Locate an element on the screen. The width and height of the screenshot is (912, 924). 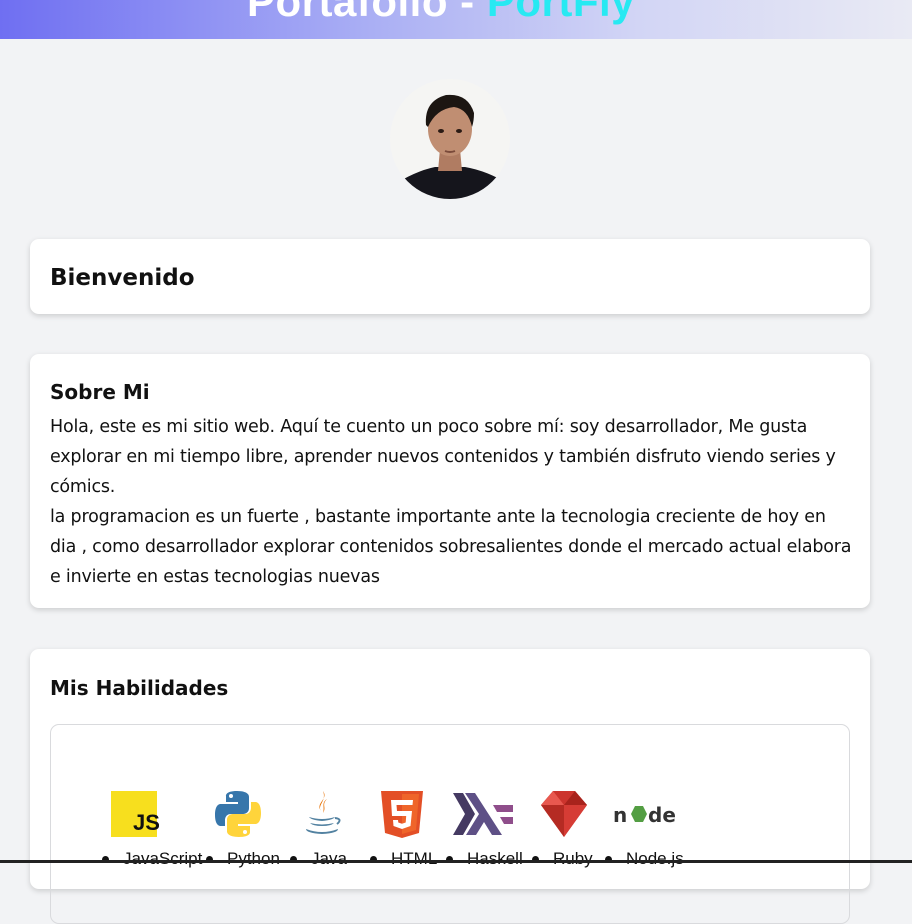
about-heading: Sobre Mi is located at coordinates (100, 392).